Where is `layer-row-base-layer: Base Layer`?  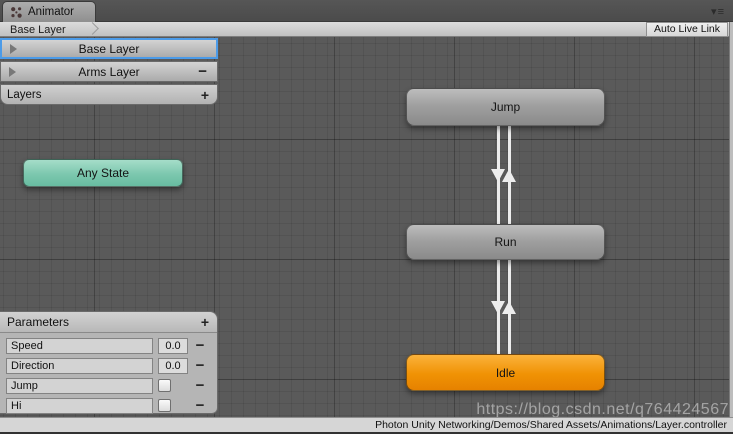 layer-row-base-layer: Base Layer is located at coordinates (109, 48).